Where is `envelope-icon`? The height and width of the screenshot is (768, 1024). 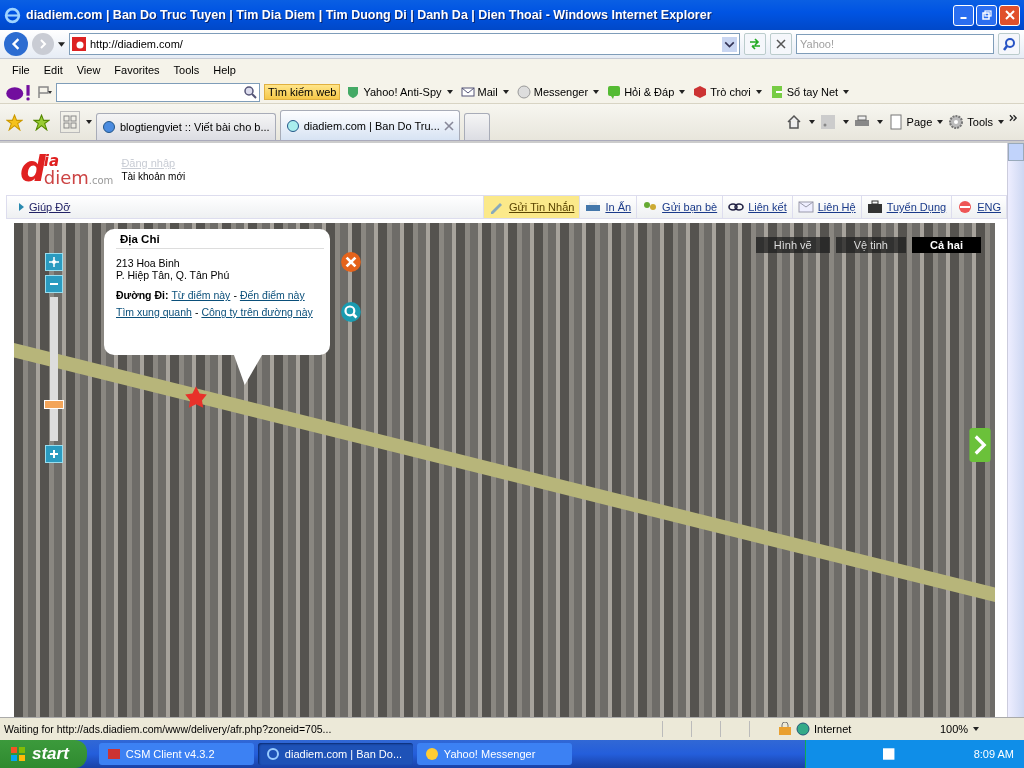
envelope-icon is located at coordinates (805, 207).